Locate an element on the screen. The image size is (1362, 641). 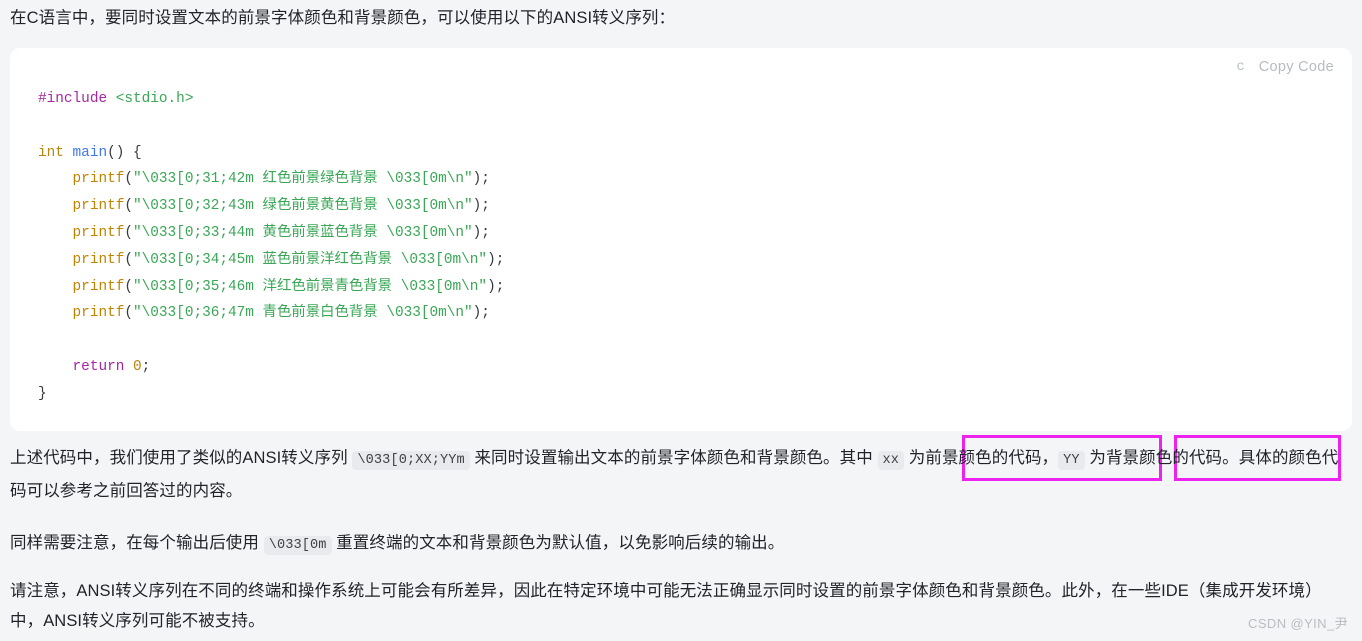
code-token: } is located at coordinates (42, 393).